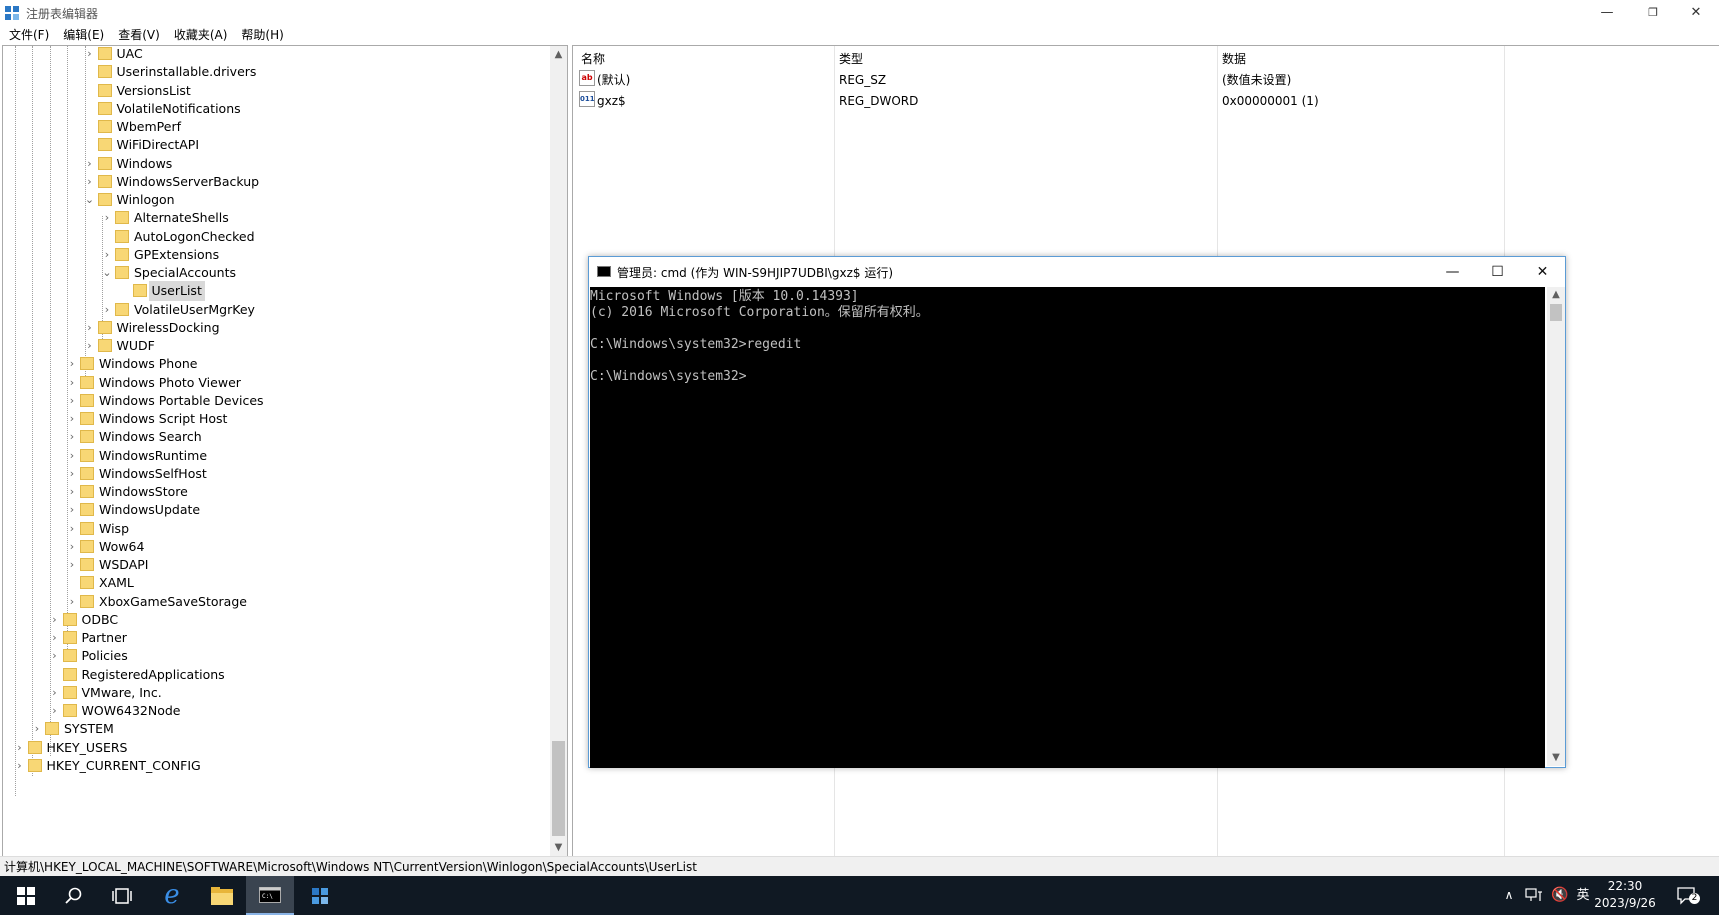  I want to click on cmd-taskbar-button: C:\, so click(270, 895).